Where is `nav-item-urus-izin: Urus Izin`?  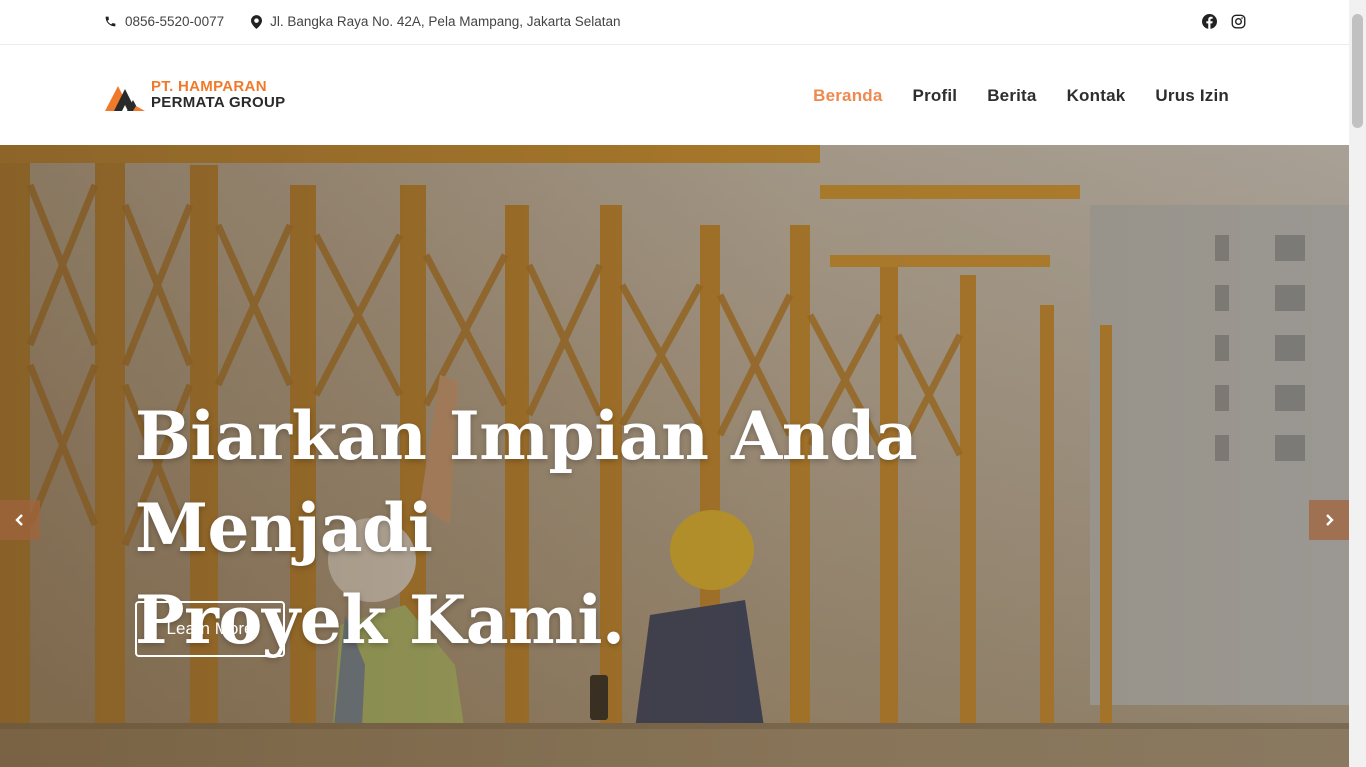
nav-item-urus-izin: Urus Izin is located at coordinates (1192, 96).